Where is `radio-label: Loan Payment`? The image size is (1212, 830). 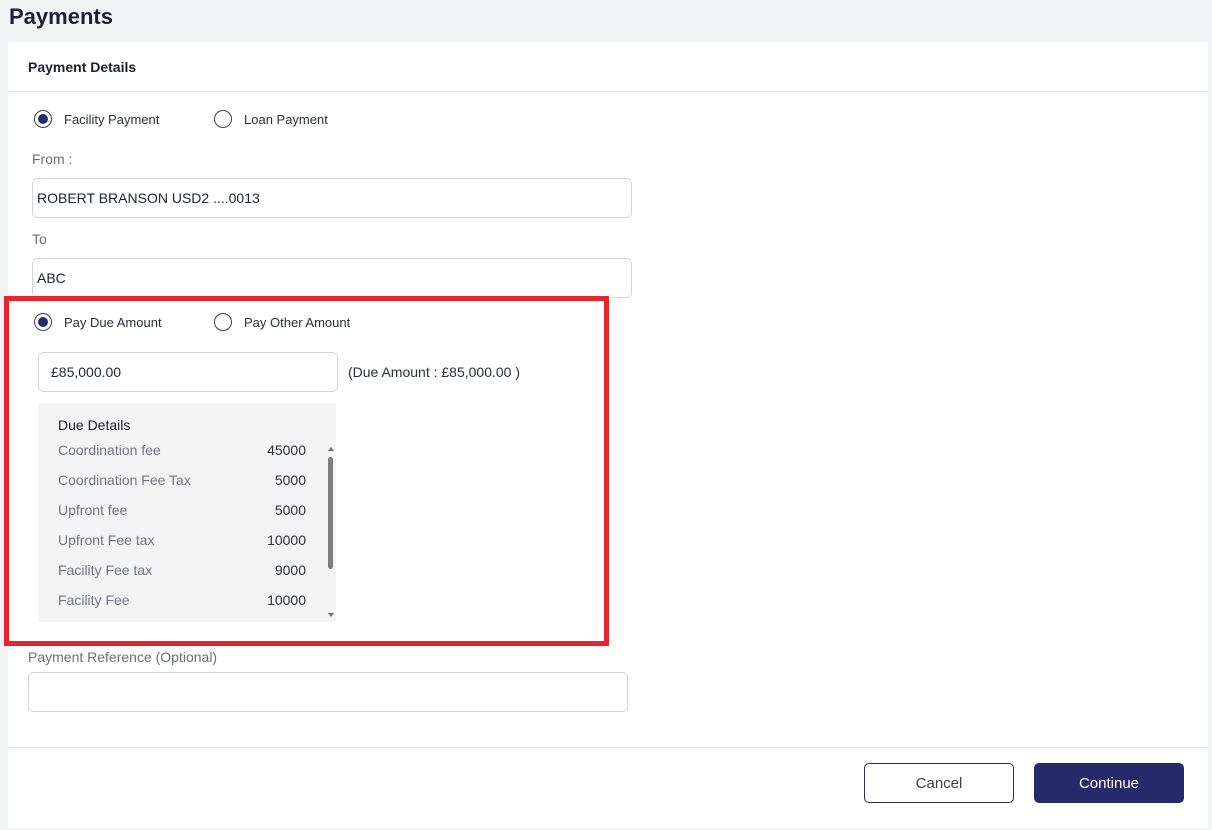 radio-label: Loan Payment is located at coordinates (286, 119).